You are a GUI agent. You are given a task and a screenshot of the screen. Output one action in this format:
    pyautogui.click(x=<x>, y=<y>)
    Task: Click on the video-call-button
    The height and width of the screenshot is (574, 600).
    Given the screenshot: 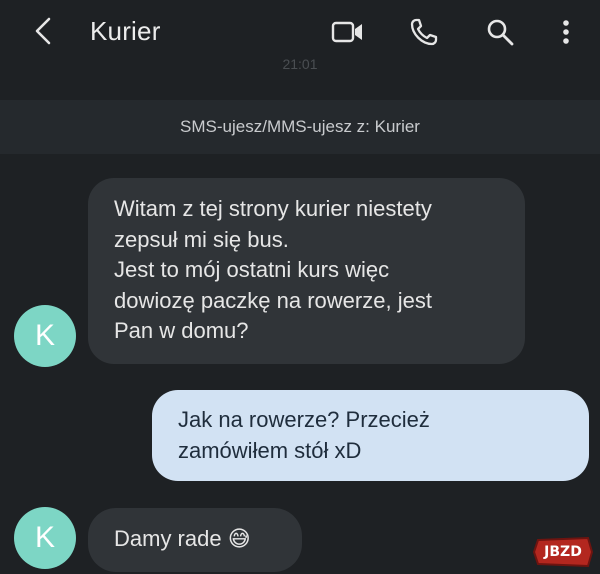 What is the action you would take?
    pyautogui.click(x=348, y=32)
    